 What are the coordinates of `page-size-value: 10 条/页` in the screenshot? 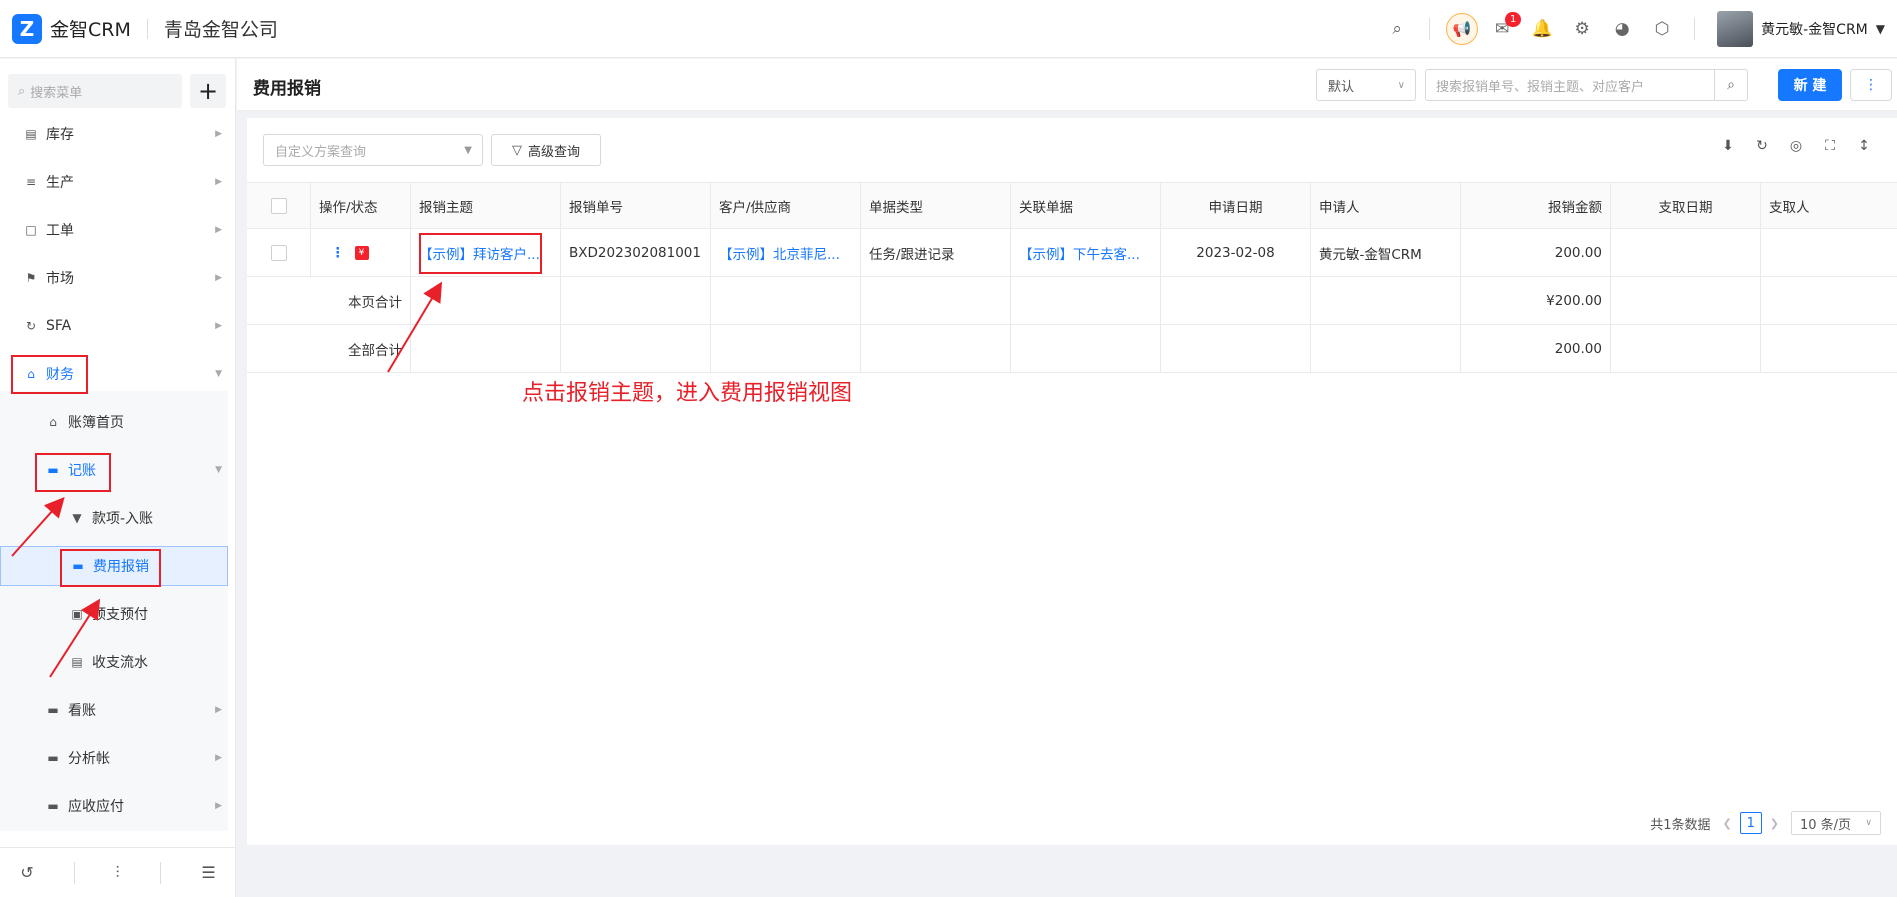 It's located at (1826, 825).